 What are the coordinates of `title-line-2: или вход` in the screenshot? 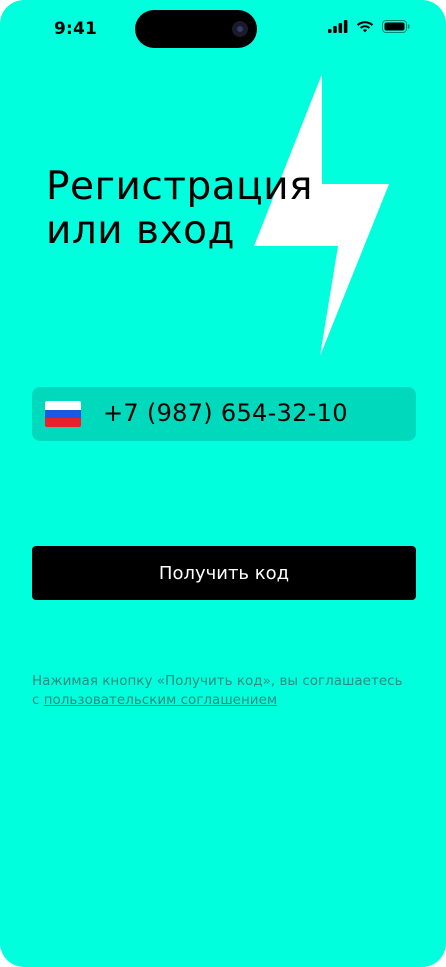 It's located at (140, 230).